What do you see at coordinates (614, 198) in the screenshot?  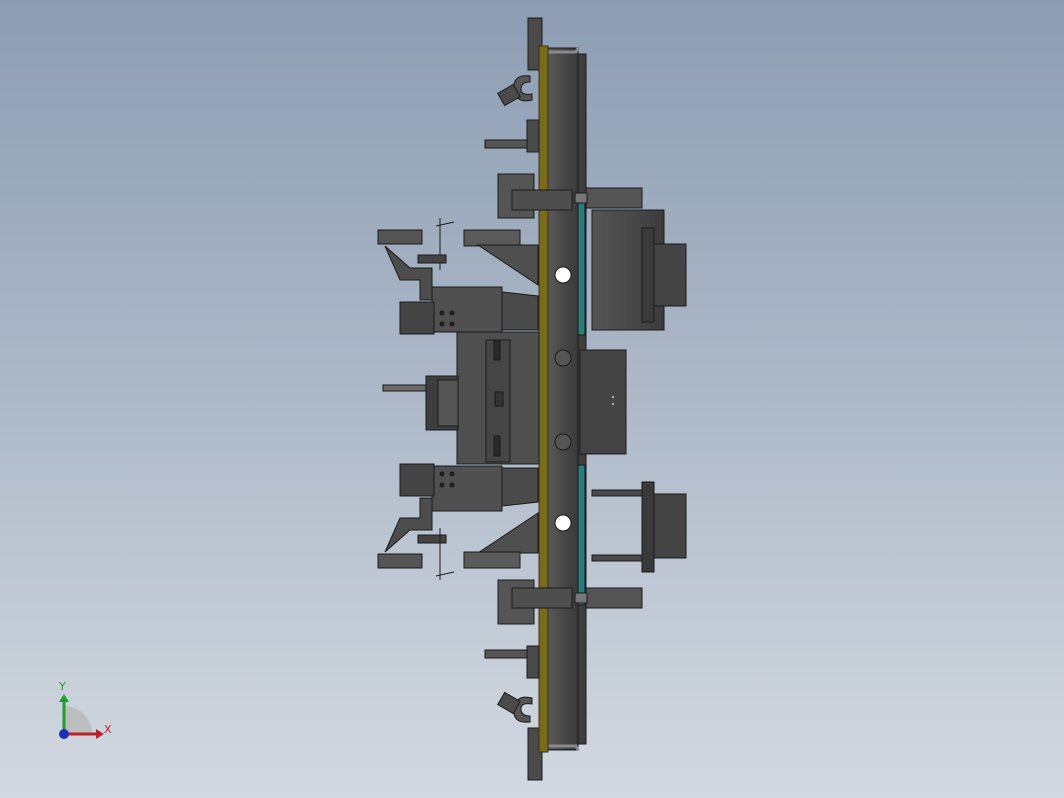 I see `upper-cylinder` at bounding box center [614, 198].